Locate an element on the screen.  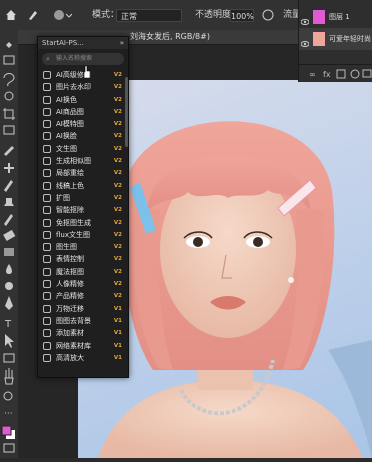
plugin-list-item: 线稿上色 V2 is located at coordinates (83, 186).